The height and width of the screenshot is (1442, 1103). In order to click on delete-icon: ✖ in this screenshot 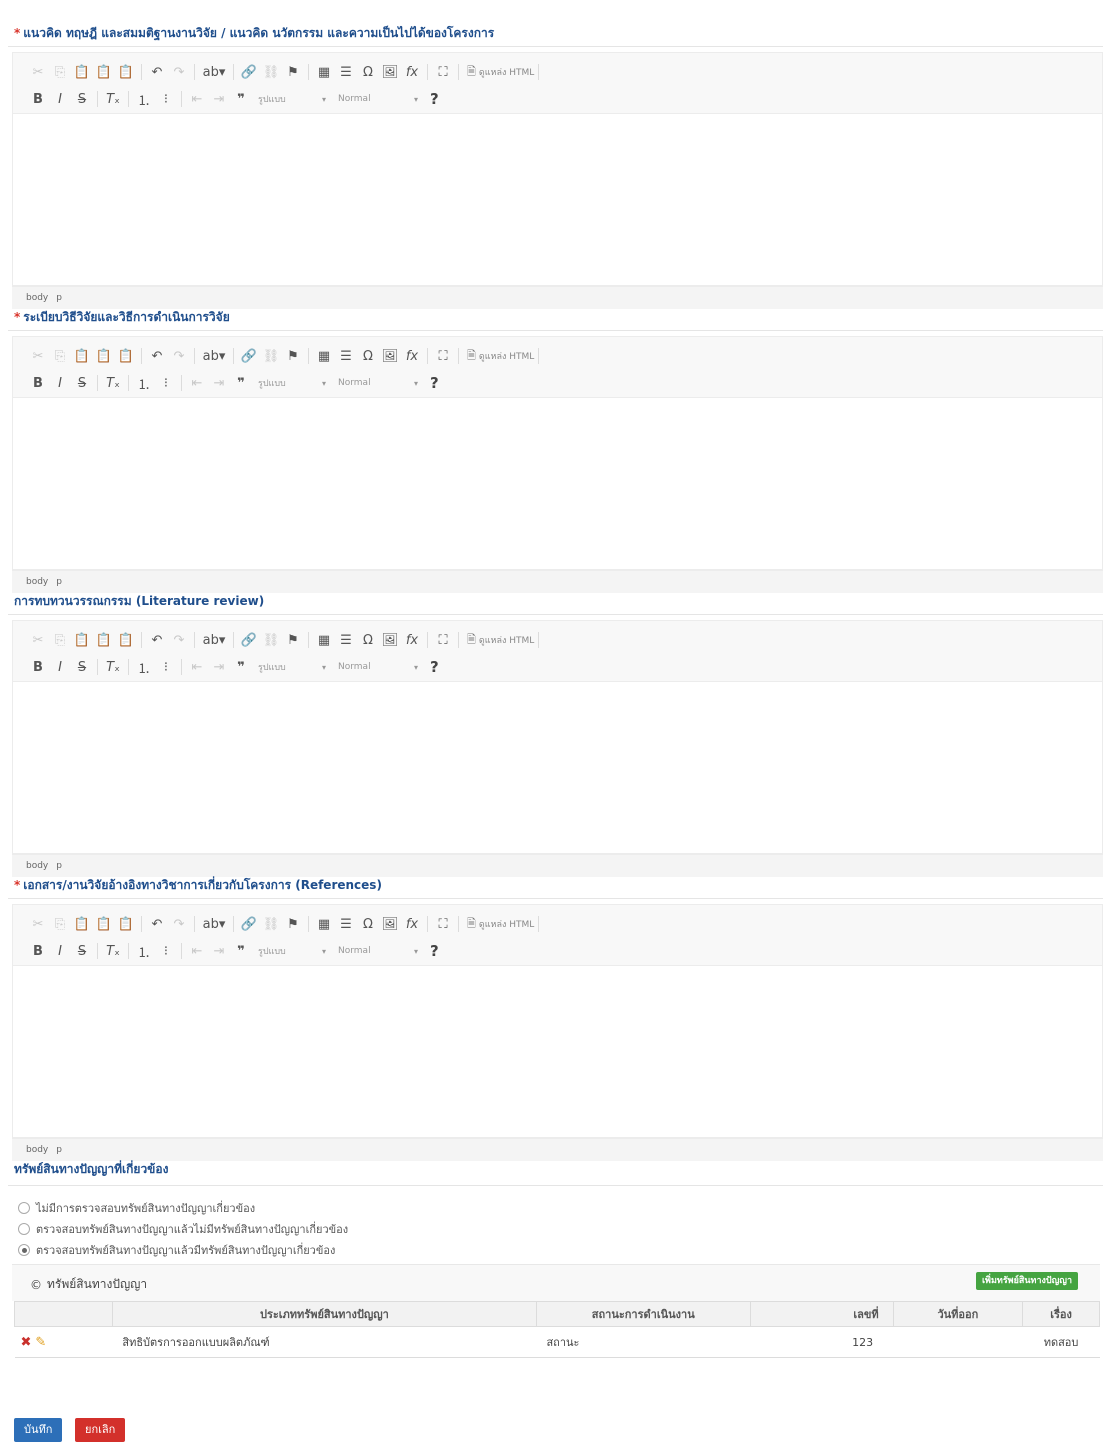, I will do `click(26, 1342)`.